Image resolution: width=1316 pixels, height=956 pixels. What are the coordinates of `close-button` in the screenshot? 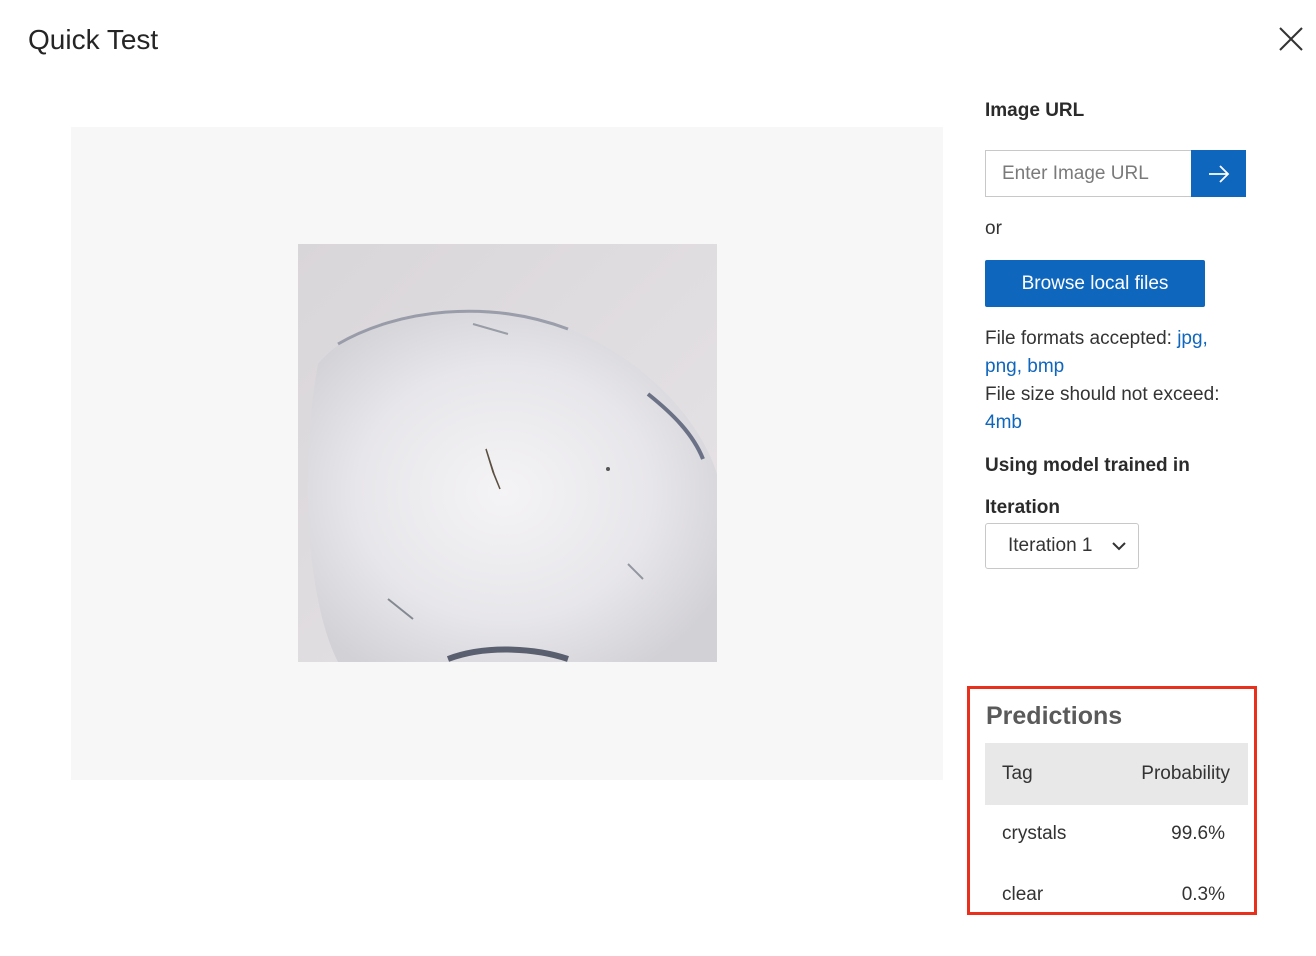 It's located at (1291, 39).